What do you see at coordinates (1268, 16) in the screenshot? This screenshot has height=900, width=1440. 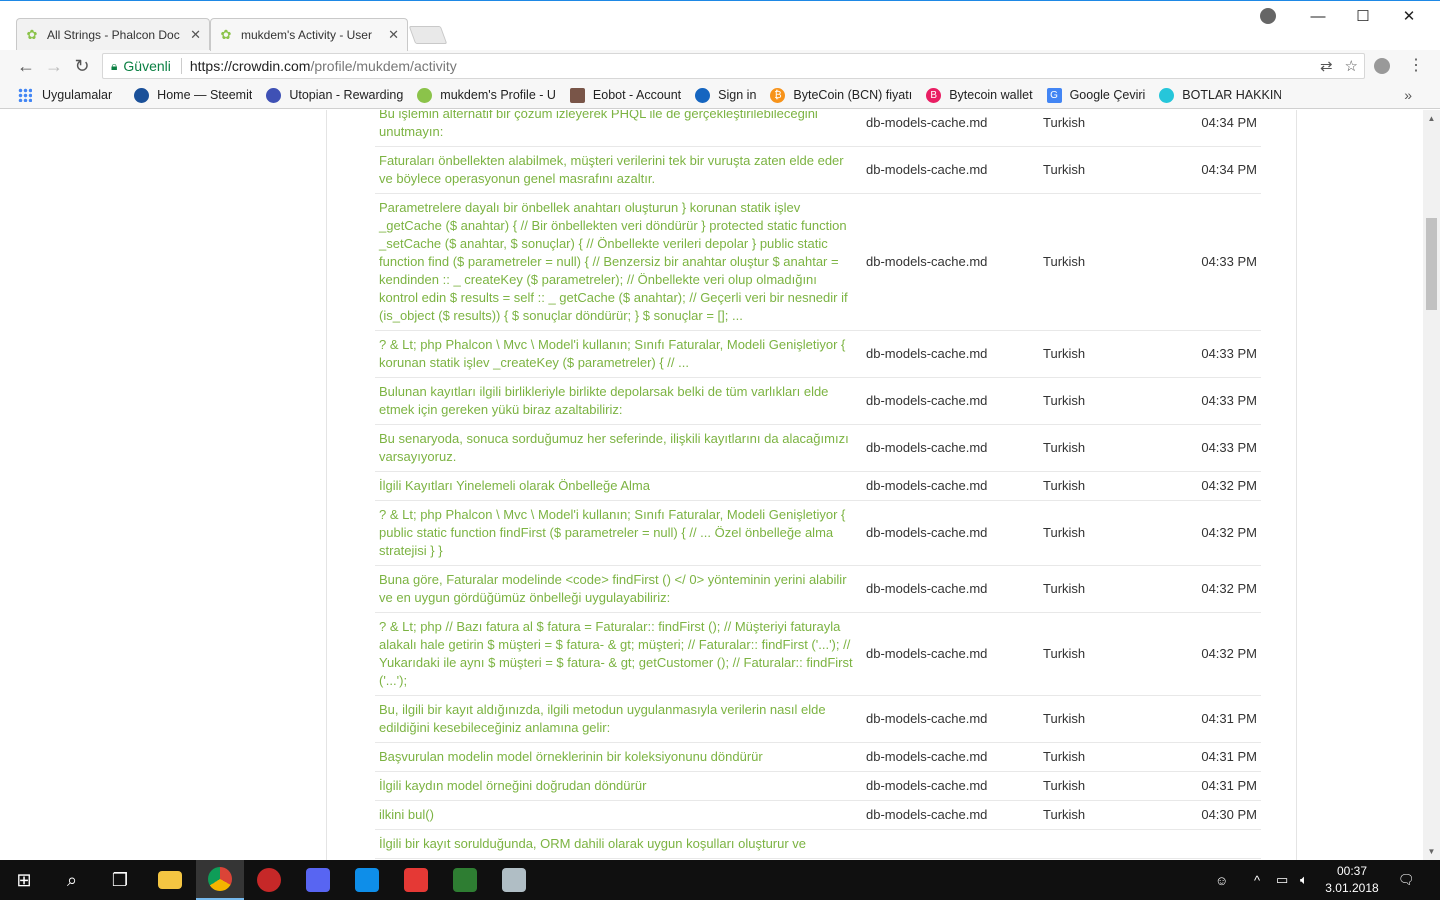 I see `profile-icon` at bounding box center [1268, 16].